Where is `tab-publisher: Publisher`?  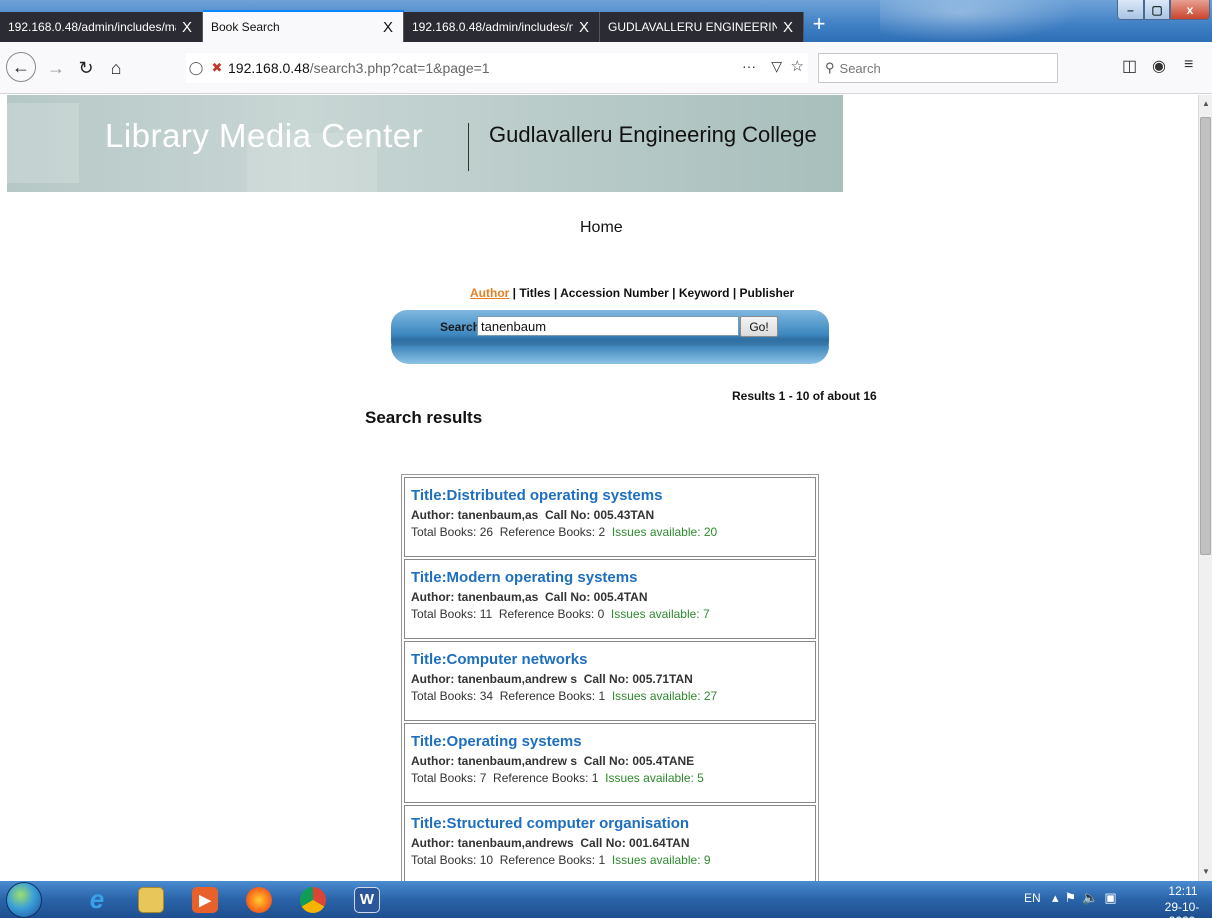 tab-publisher: Publisher is located at coordinates (767, 293).